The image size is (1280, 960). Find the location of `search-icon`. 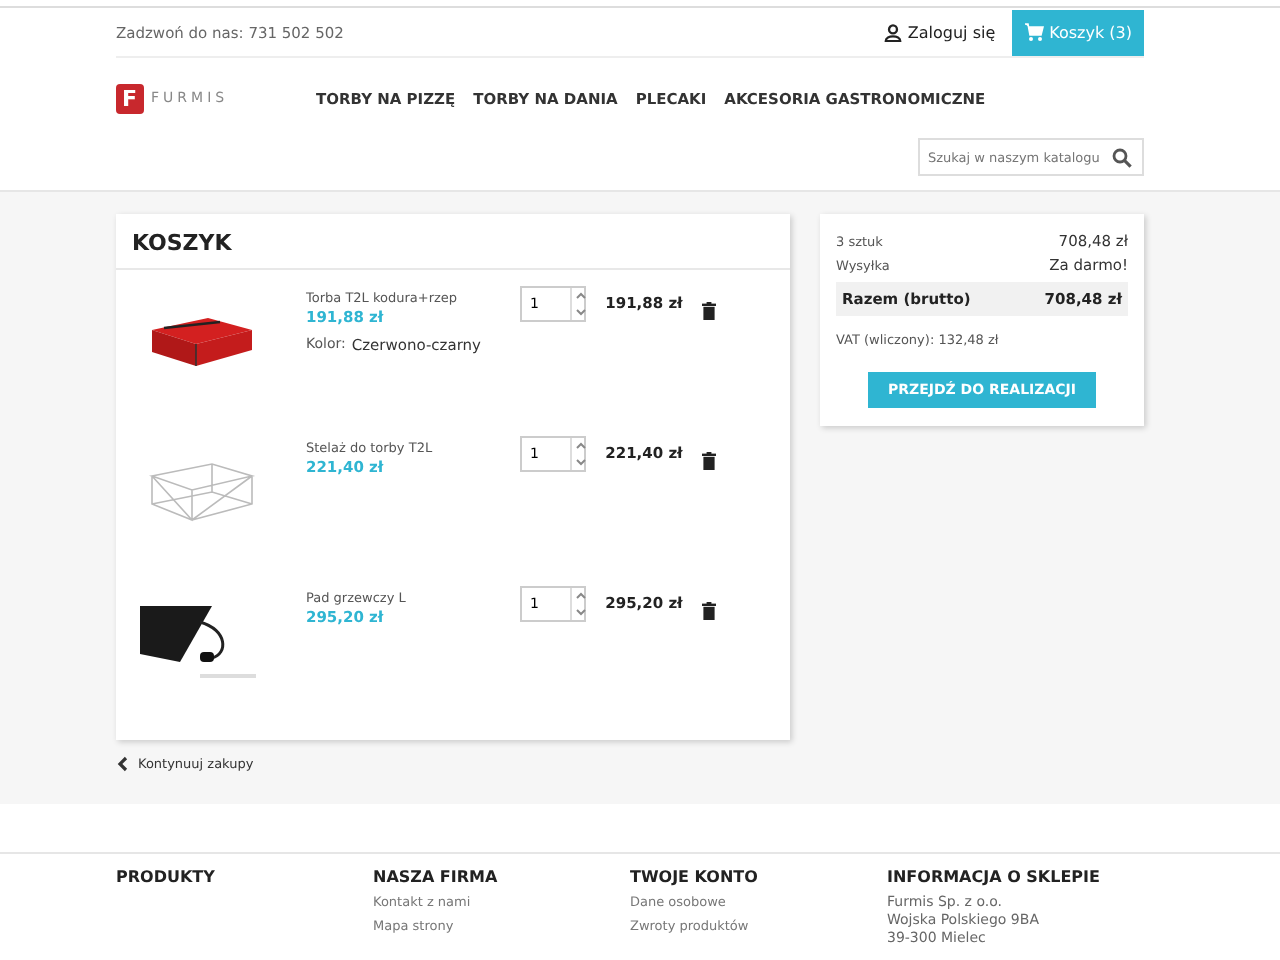

search-icon is located at coordinates (1122, 157).